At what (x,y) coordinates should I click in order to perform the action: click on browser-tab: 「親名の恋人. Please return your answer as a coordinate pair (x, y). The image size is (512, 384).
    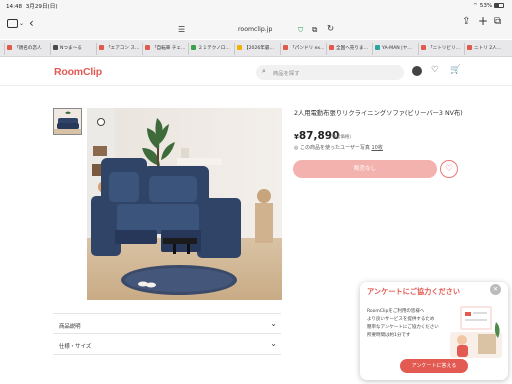
    Looking at the image, I should click on (26, 49).